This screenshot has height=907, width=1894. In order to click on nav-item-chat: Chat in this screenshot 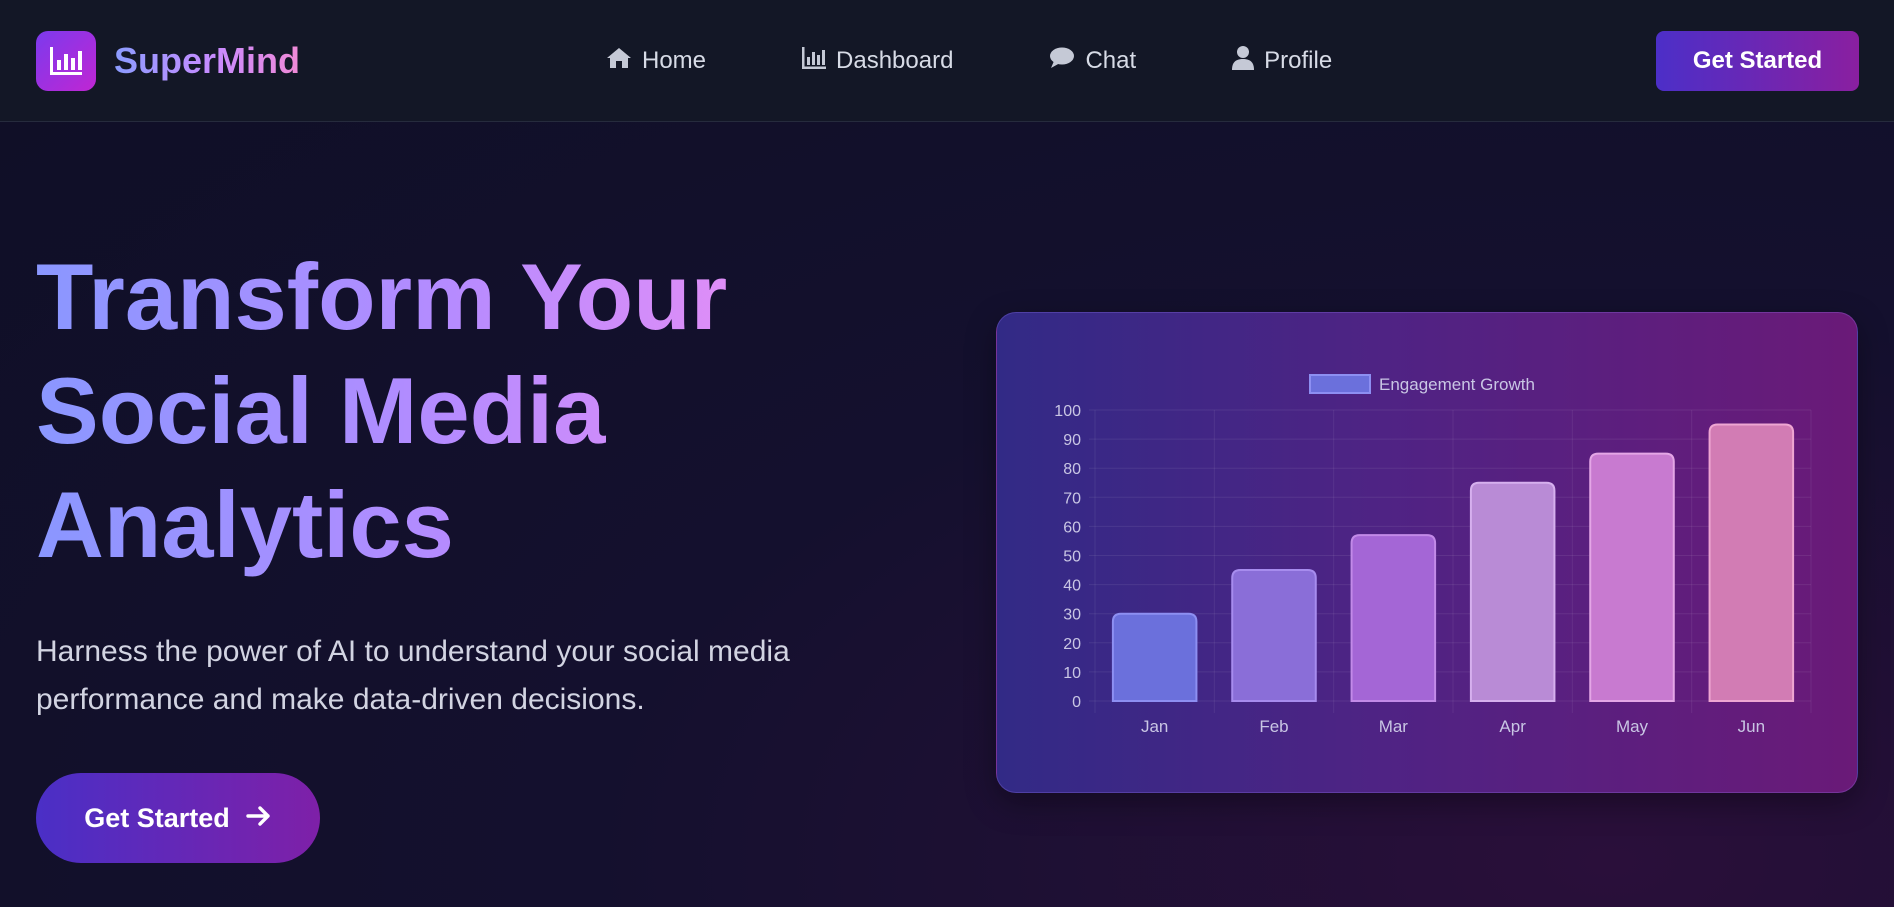, I will do `click(1092, 61)`.